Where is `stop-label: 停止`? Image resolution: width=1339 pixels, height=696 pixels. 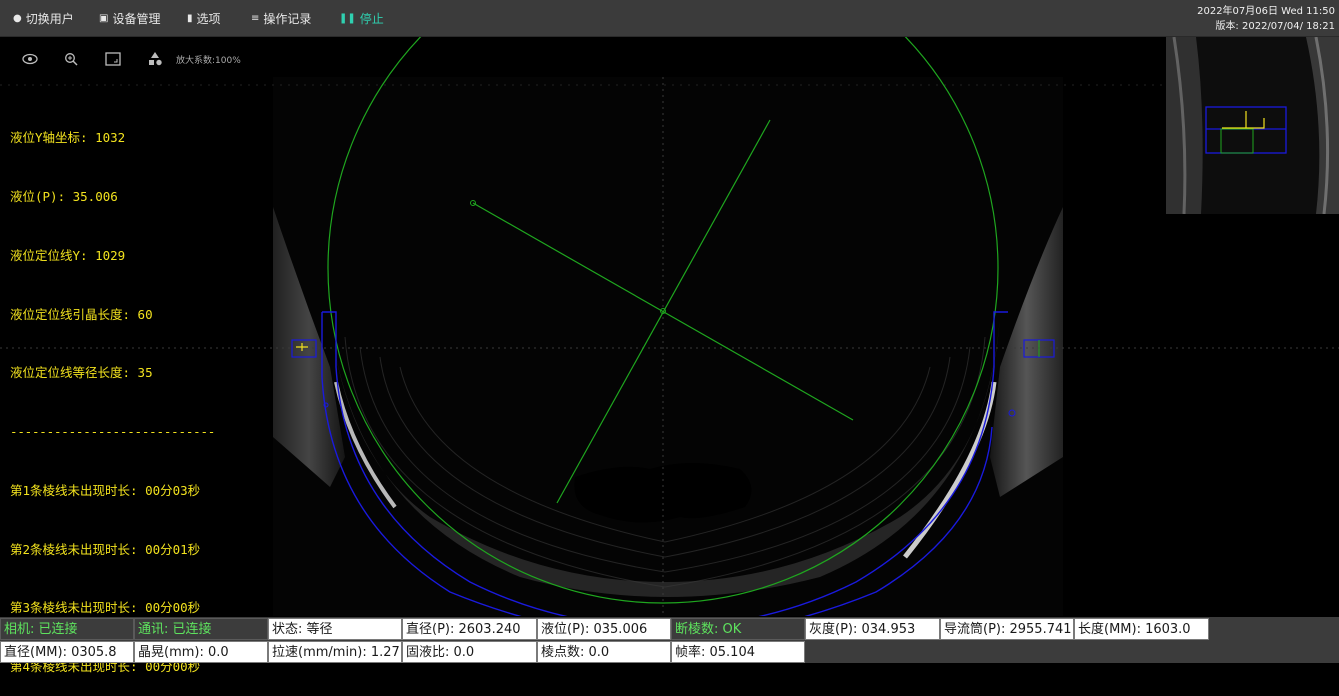 stop-label: 停止 is located at coordinates (371, 18).